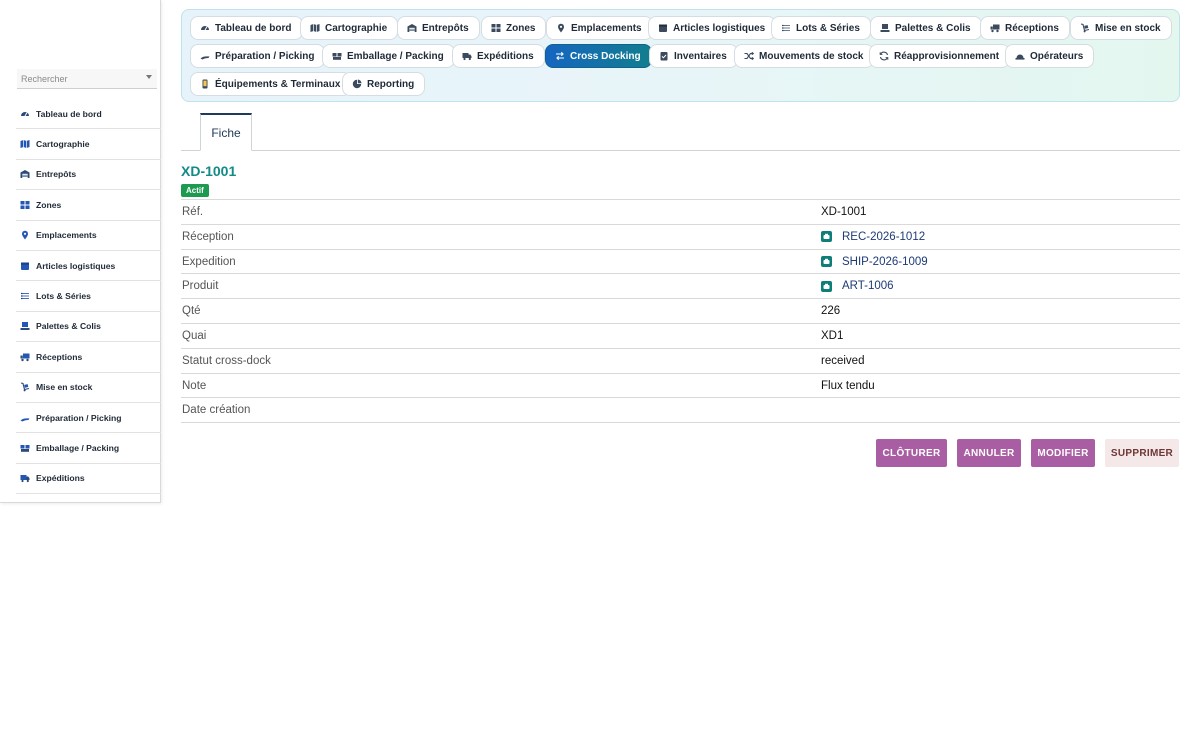 The height and width of the screenshot is (743, 1200). I want to click on sidebar-item-lots-series: Lots & Séries, so click(88, 296).